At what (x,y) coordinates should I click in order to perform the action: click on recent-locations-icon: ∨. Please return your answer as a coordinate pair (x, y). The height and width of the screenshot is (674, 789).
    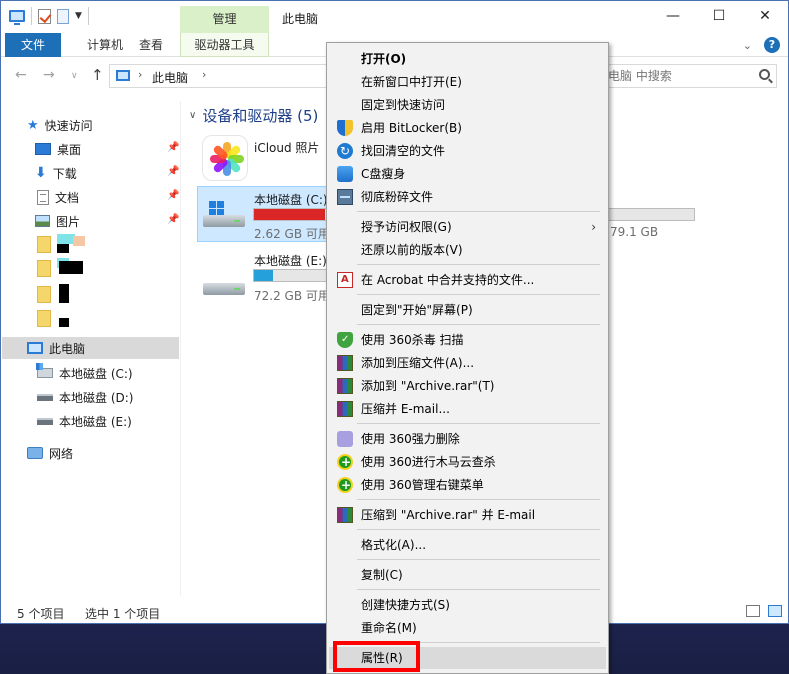
    Looking at the image, I should click on (74, 76).